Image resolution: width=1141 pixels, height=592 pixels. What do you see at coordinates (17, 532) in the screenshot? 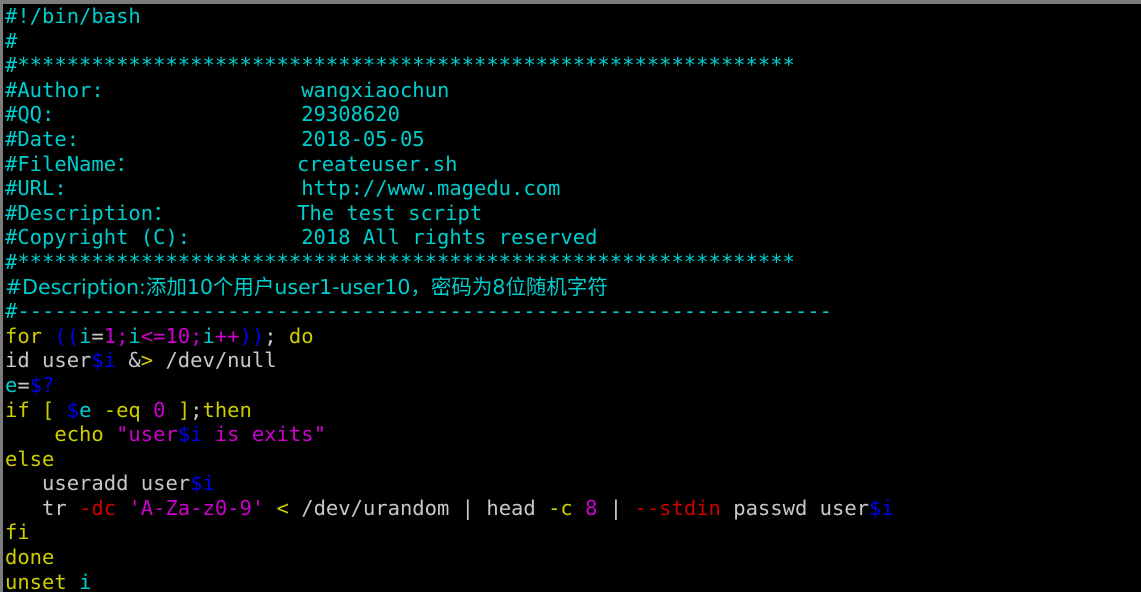
I see `fi-keyword: fi` at bounding box center [17, 532].